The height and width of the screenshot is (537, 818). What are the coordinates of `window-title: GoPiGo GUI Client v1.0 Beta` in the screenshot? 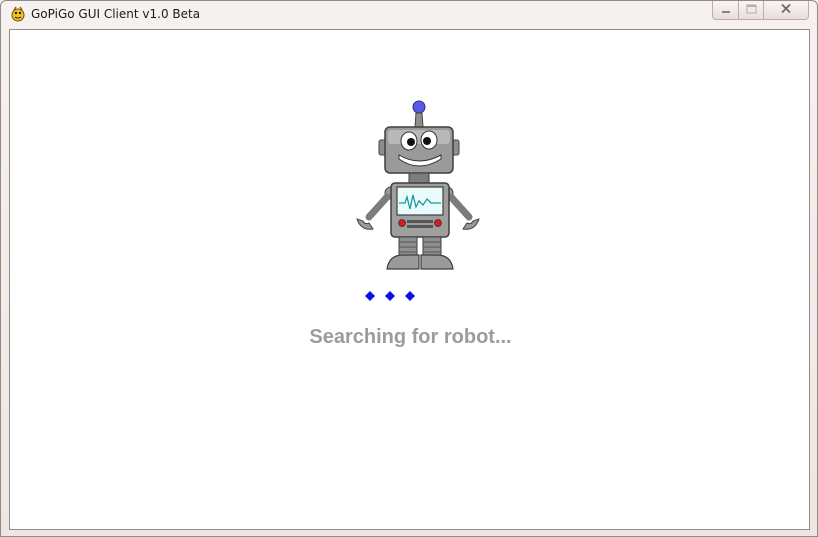 It's located at (116, 14).